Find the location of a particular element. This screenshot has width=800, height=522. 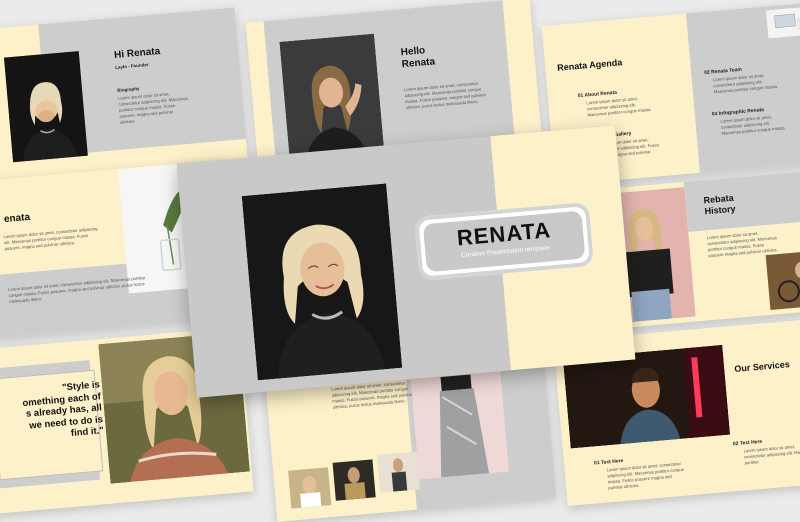

hero-portrait-photo is located at coordinates (322, 282).